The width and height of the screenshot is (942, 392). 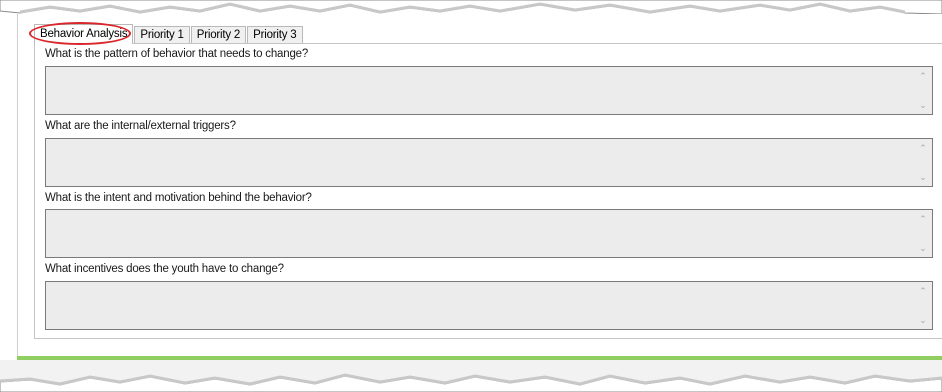 I want to click on tab-label: Priority 3, so click(x=275, y=35).